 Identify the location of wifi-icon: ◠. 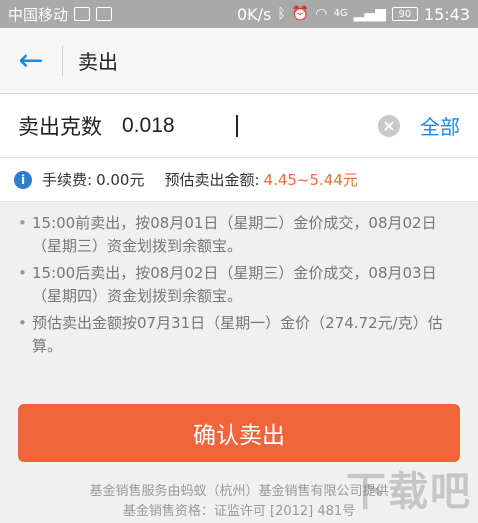
(321, 14).